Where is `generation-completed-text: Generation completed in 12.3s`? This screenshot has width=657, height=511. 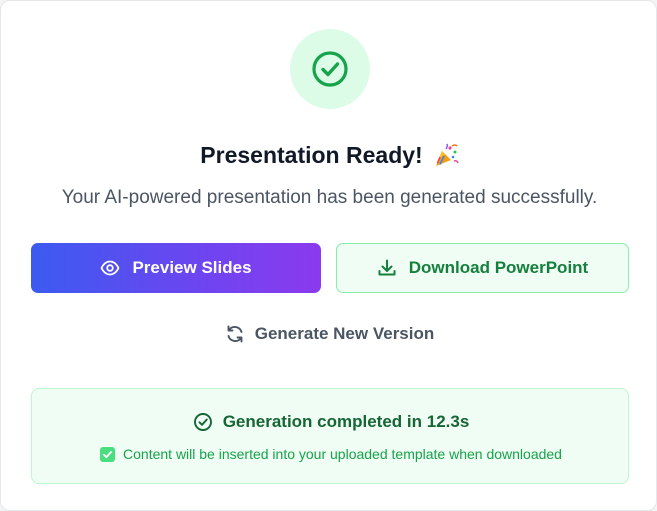
generation-completed-text: Generation completed in 12.3s is located at coordinates (346, 421).